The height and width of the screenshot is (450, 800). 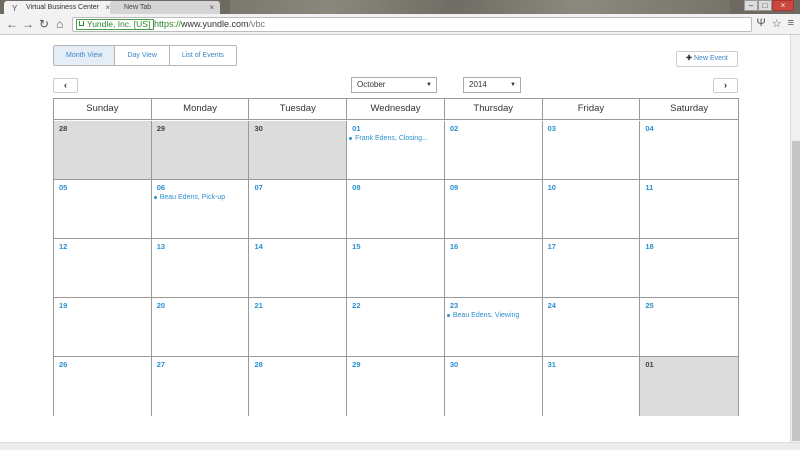 I want to click on day-number: 23, so click(x=454, y=305).